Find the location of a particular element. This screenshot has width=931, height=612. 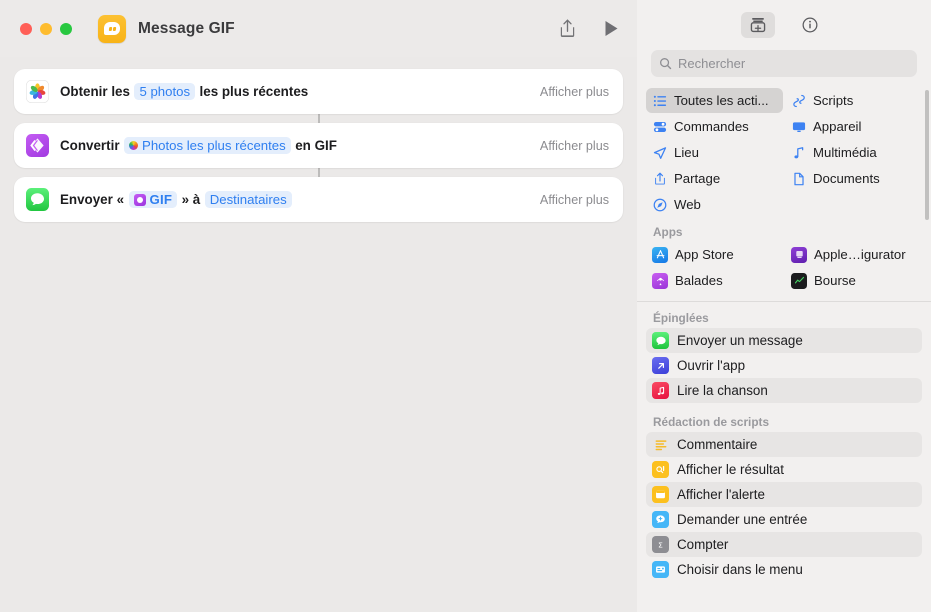

sidebar-item-label: Appareil is located at coordinates (837, 126).